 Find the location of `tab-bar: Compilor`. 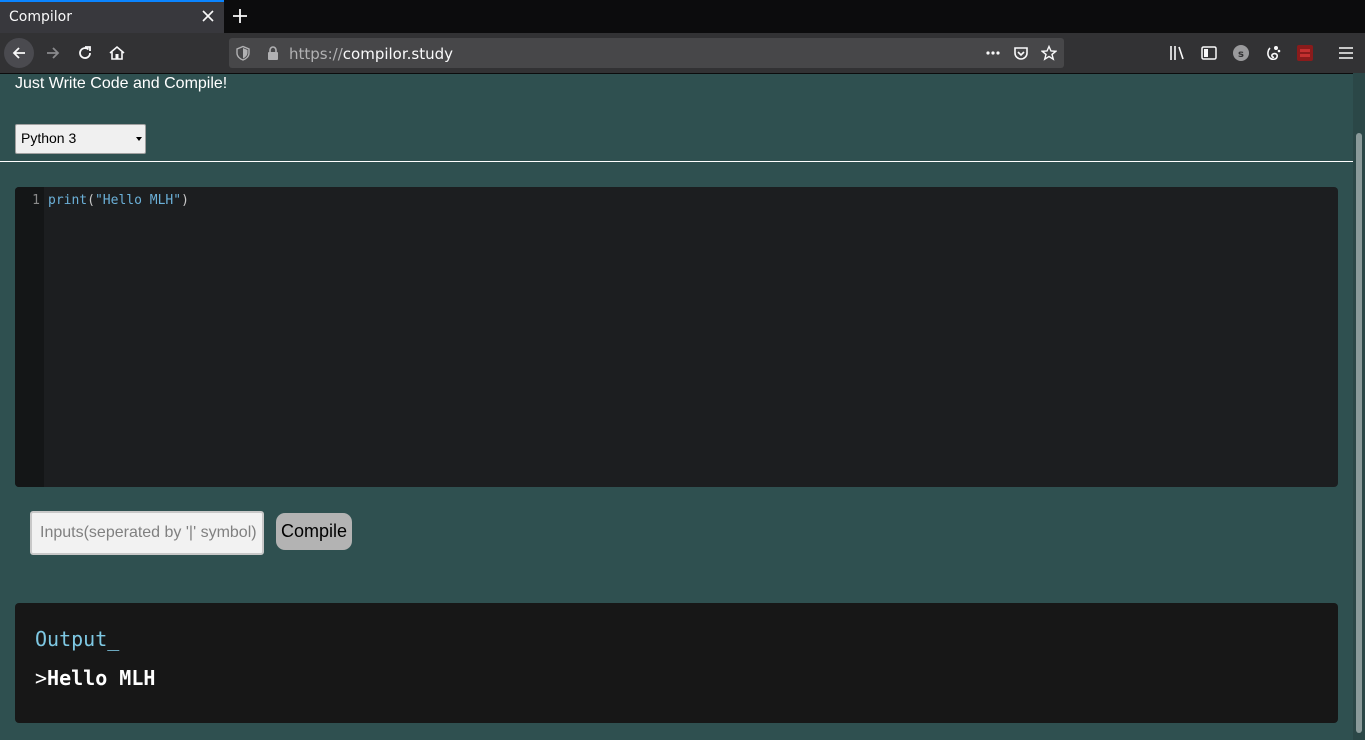

tab-bar: Compilor is located at coordinates (682, 16).